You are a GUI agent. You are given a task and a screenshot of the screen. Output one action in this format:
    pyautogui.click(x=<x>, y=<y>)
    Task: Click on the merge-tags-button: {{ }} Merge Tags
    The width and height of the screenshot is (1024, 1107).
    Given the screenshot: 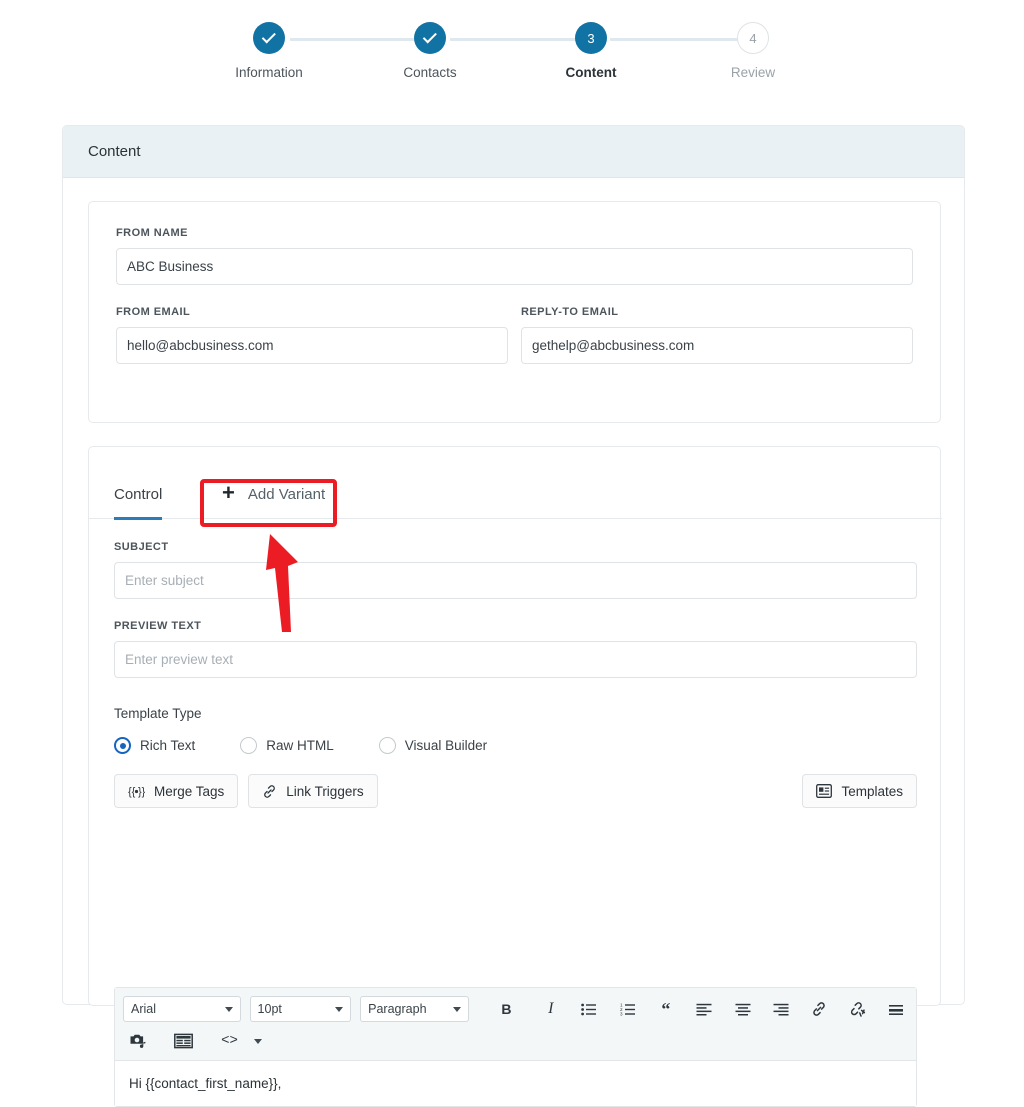 What is the action you would take?
    pyautogui.click(x=176, y=791)
    